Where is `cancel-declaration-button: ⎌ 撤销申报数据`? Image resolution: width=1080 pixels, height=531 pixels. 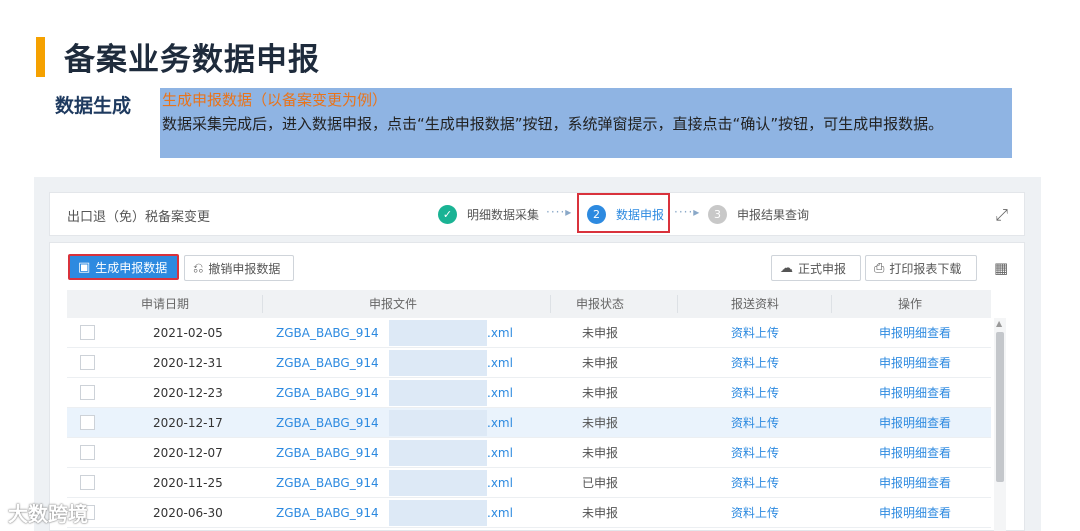
cancel-declaration-button: ⎌ 撤销申报数据 is located at coordinates (239, 268).